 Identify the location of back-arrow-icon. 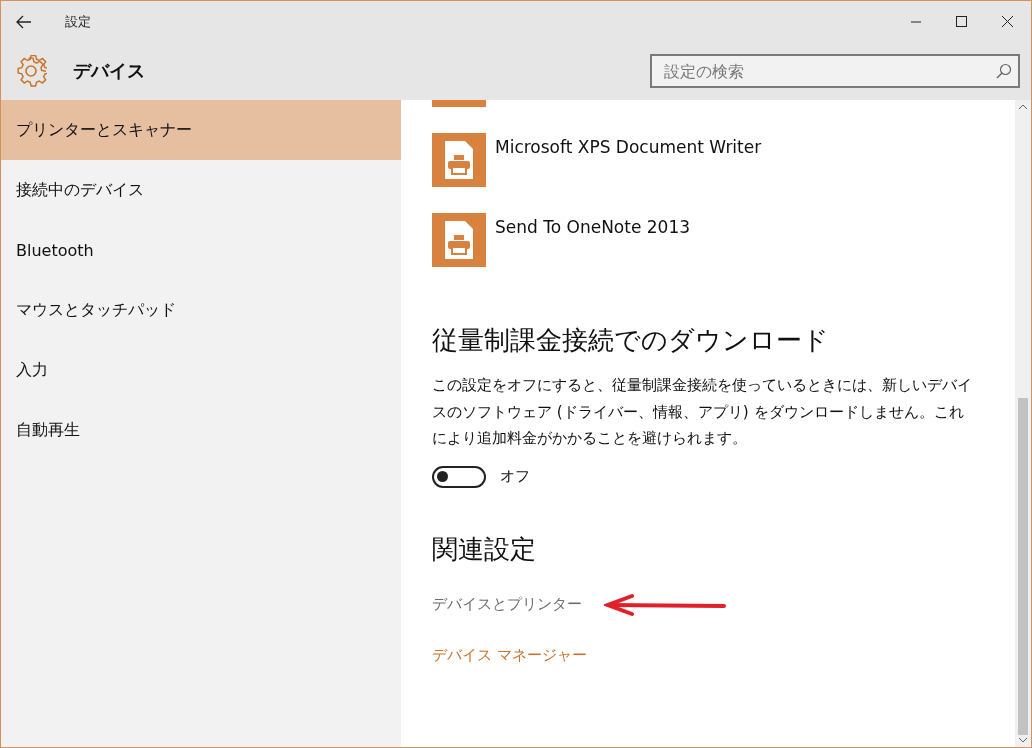
(24, 21).